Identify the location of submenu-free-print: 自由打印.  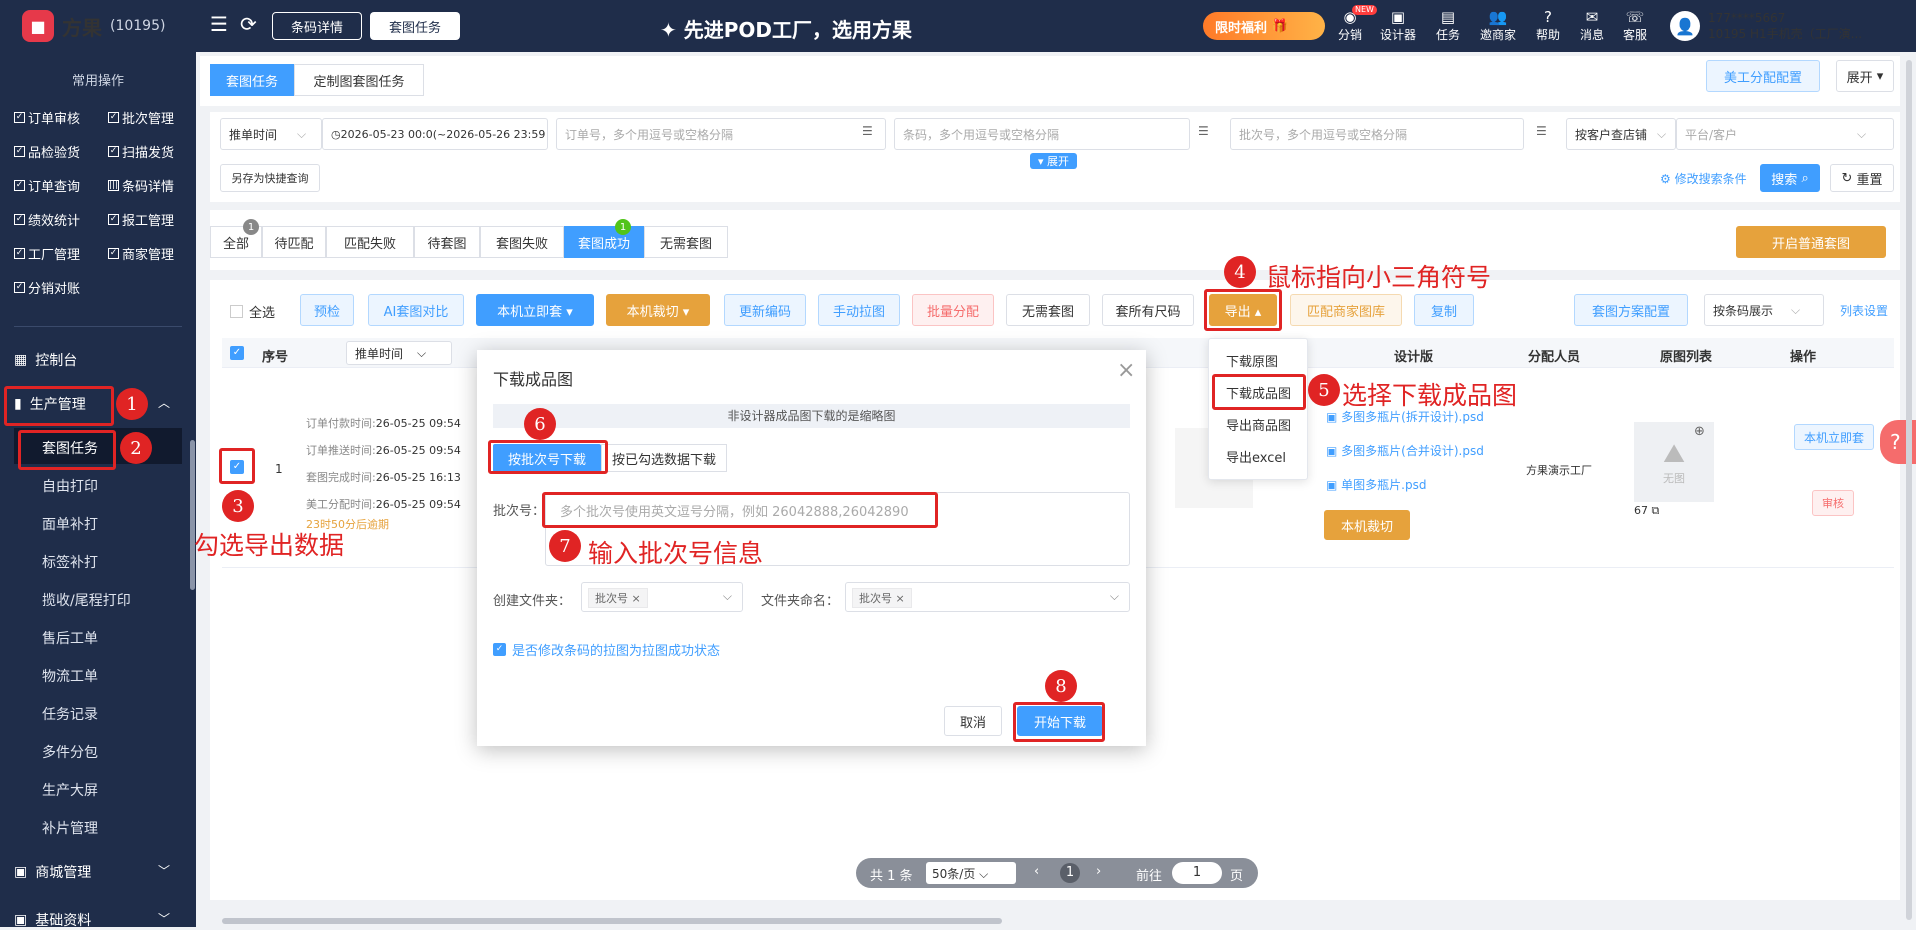
(70, 486).